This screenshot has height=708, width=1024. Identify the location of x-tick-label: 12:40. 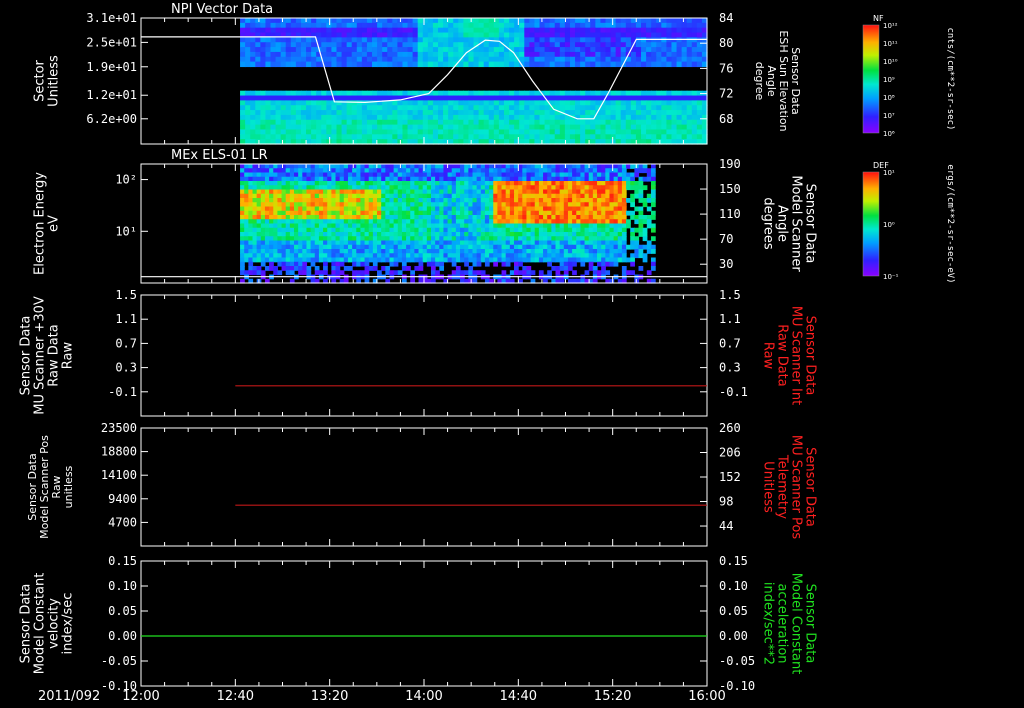
(235, 696).